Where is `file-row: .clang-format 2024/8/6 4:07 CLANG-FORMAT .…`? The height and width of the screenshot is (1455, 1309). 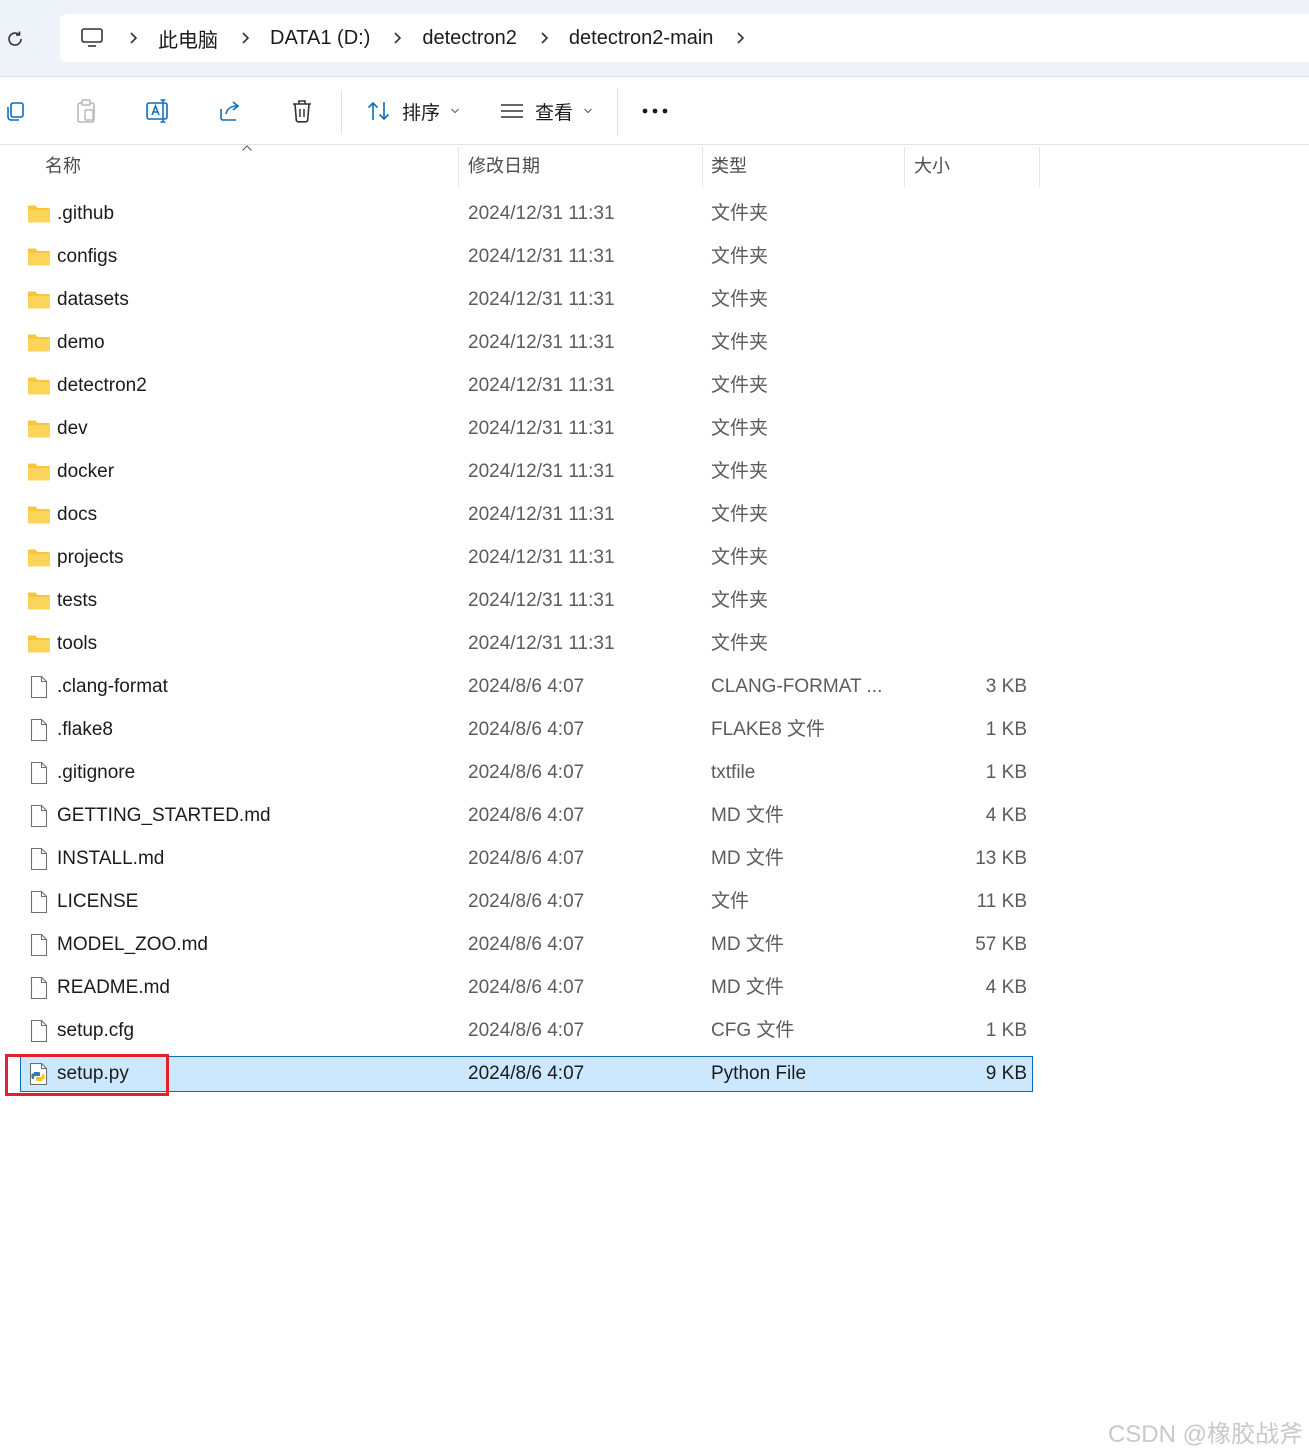
file-row: .clang-format 2024/8/6 4:07 CLANG-FORMAT .… is located at coordinates (526, 687).